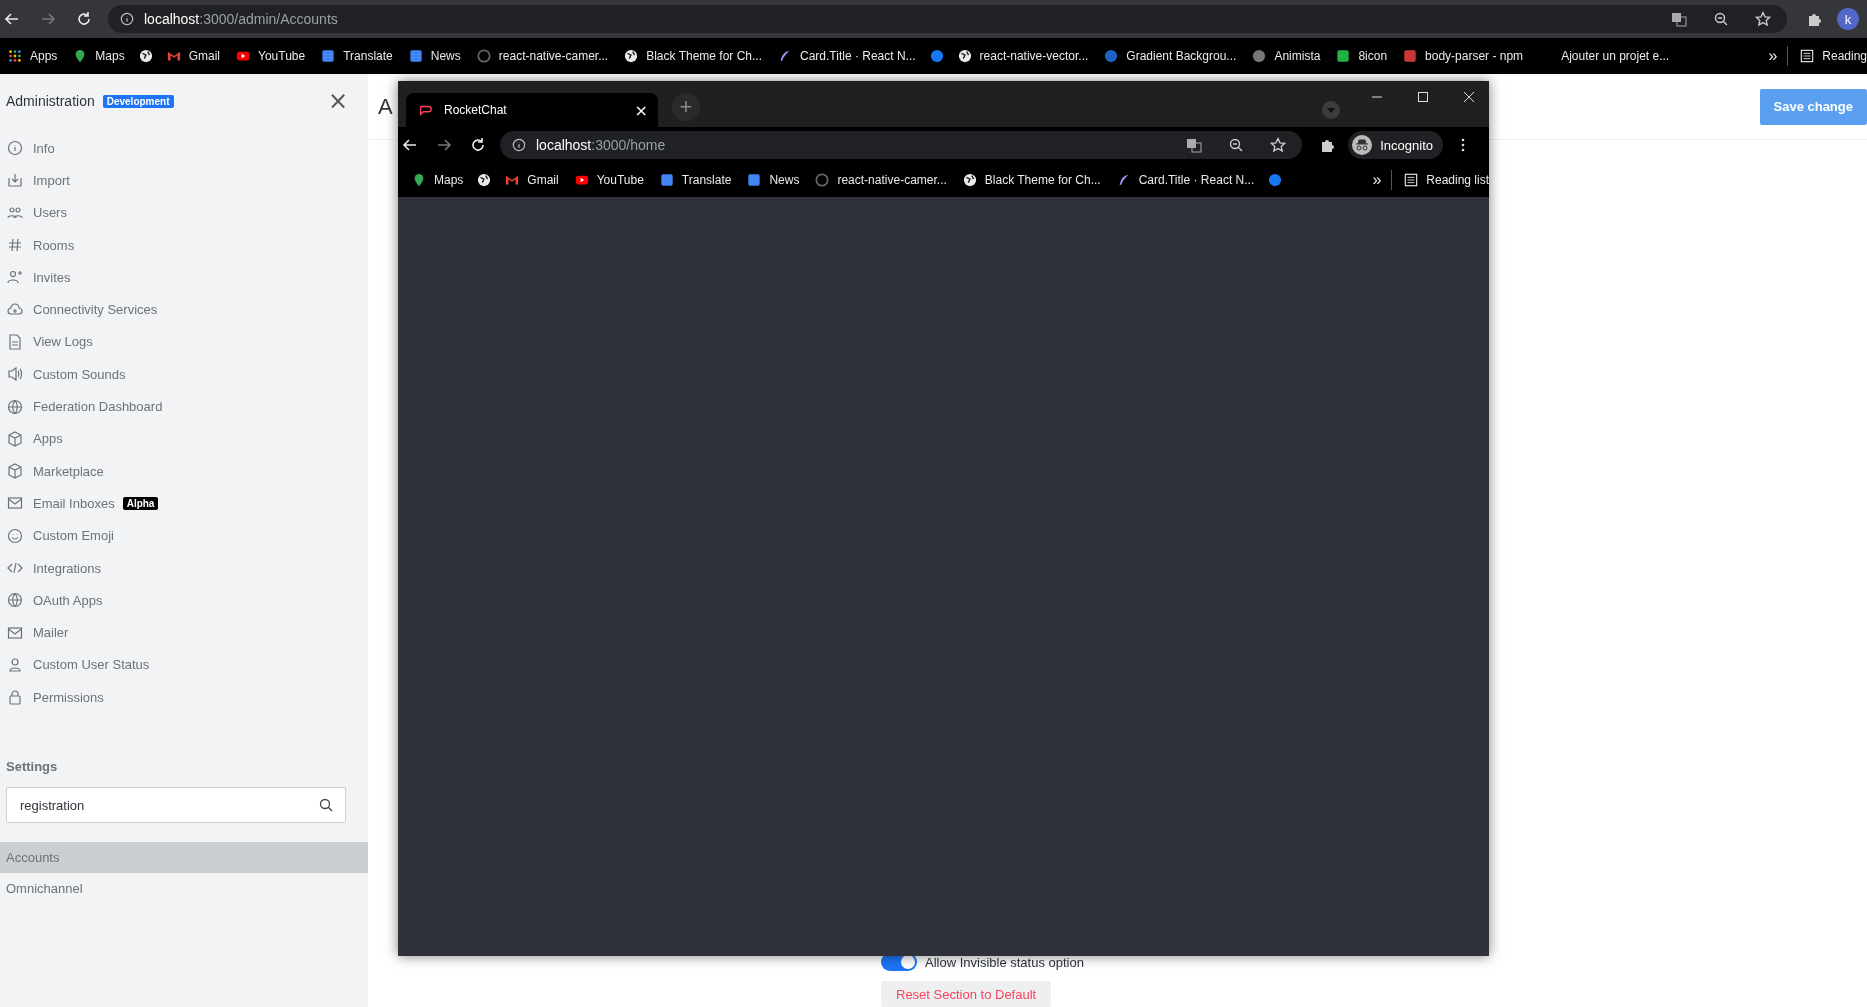  What do you see at coordinates (947, 19) in the screenshot?
I see `address-bar: localhost:3000/admin/Accounts` at bounding box center [947, 19].